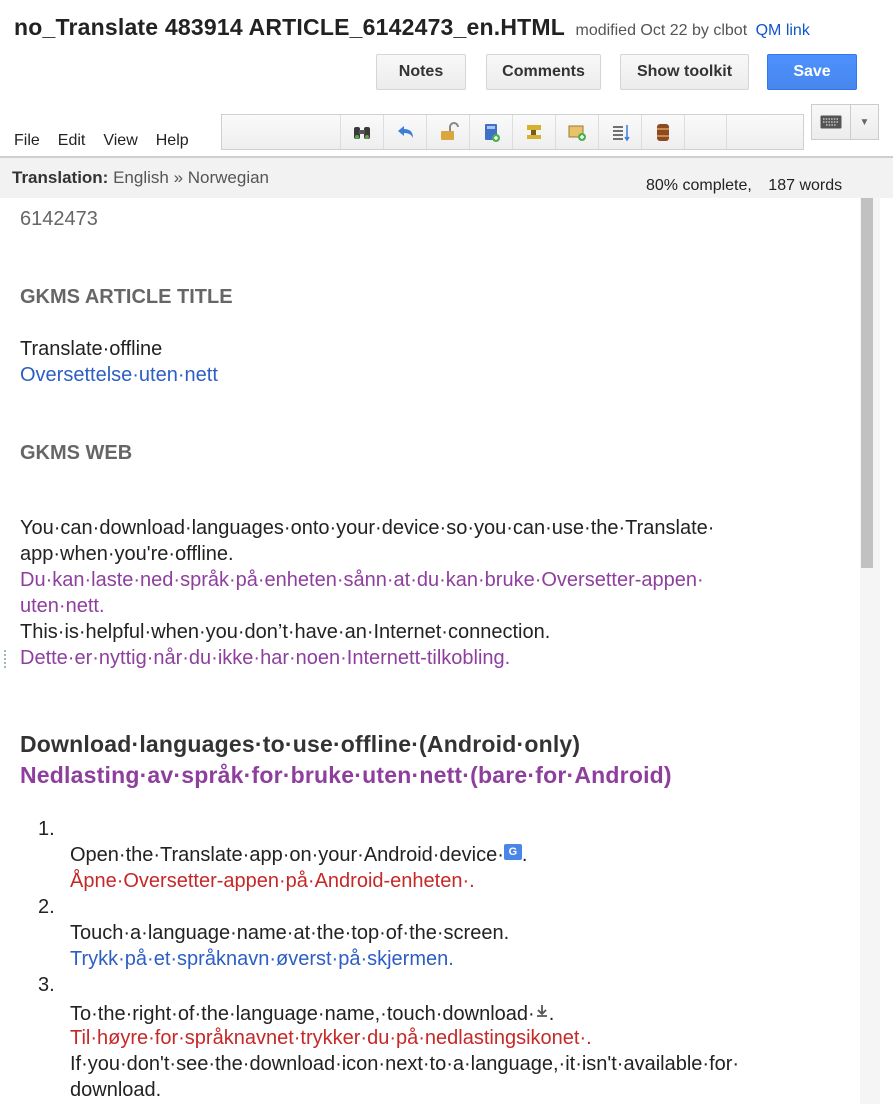  What do you see at coordinates (76, 453) in the screenshot?
I see `section-heading-web: GKMS WEB` at bounding box center [76, 453].